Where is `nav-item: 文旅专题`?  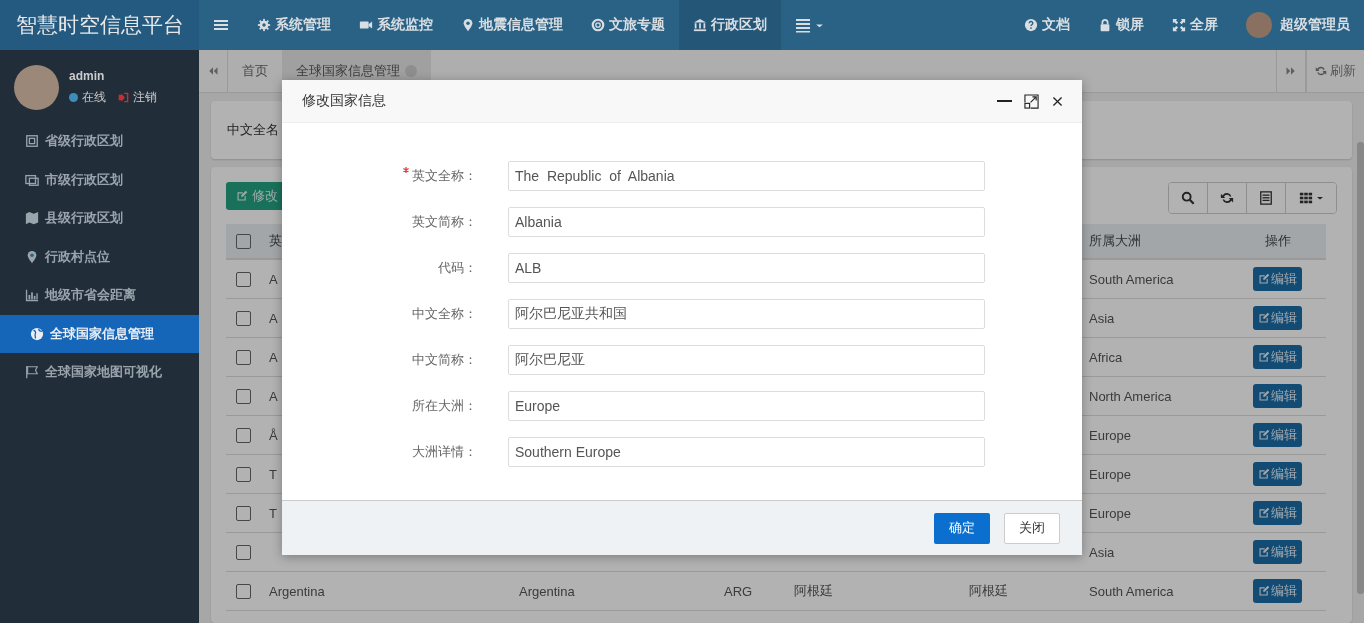 nav-item: 文旅专题 is located at coordinates (628, 25).